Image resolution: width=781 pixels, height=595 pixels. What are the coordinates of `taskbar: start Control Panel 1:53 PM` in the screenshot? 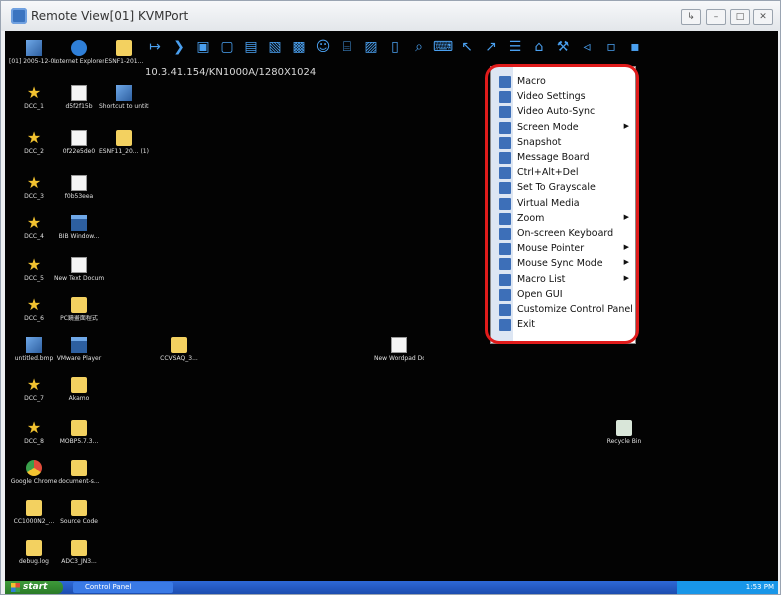 It's located at (391, 587).